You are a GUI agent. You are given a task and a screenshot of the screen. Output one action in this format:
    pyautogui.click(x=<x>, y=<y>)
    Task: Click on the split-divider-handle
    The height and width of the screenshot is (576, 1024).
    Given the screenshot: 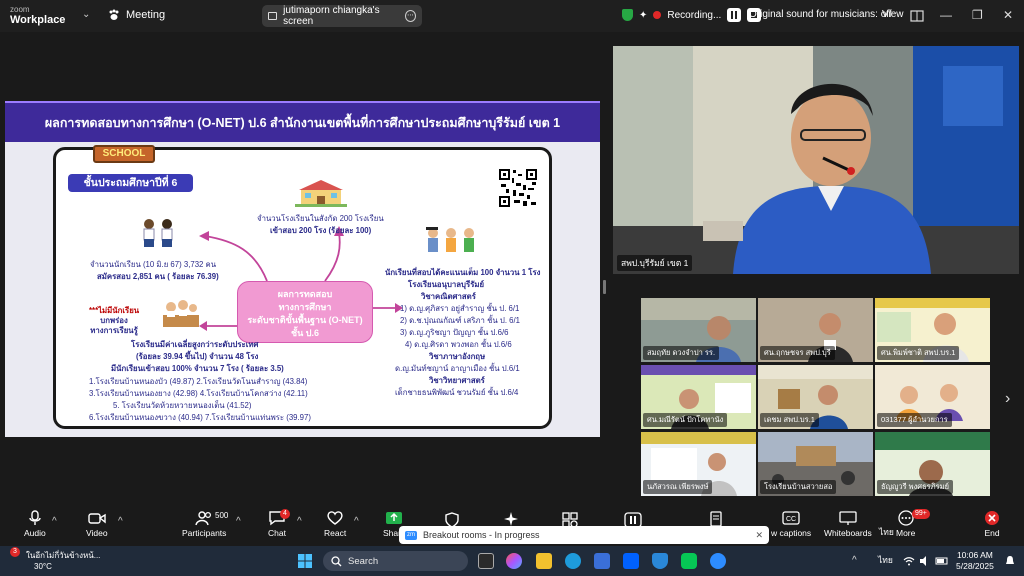 What is the action you would take?
    pyautogui.click(x=604, y=287)
    